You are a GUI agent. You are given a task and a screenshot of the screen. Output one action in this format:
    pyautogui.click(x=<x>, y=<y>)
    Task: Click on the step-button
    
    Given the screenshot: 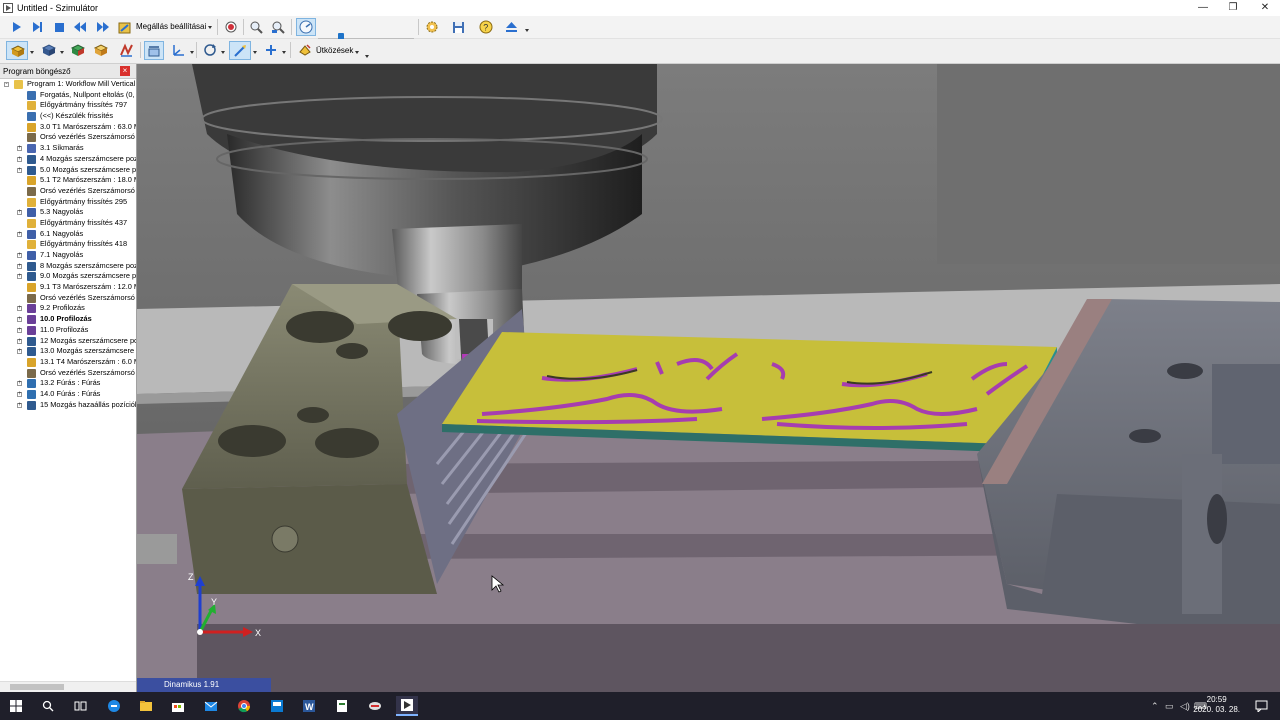 What is the action you would take?
    pyautogui.click(x=37, y=27)
    